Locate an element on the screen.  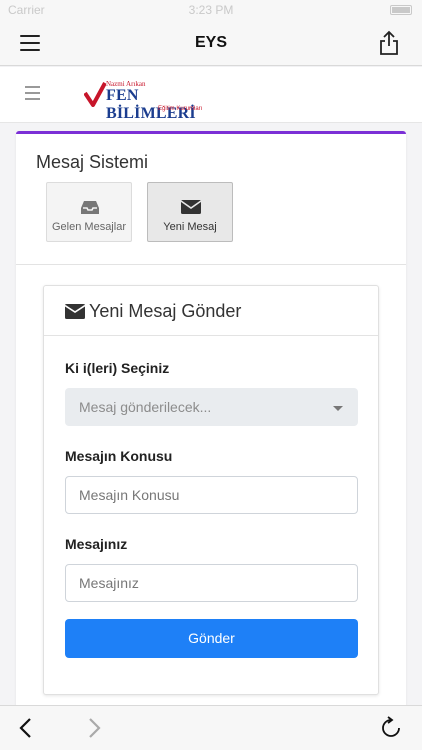
form-header: Yeni Mesaj Gönder is located at coordinates (211, 311).